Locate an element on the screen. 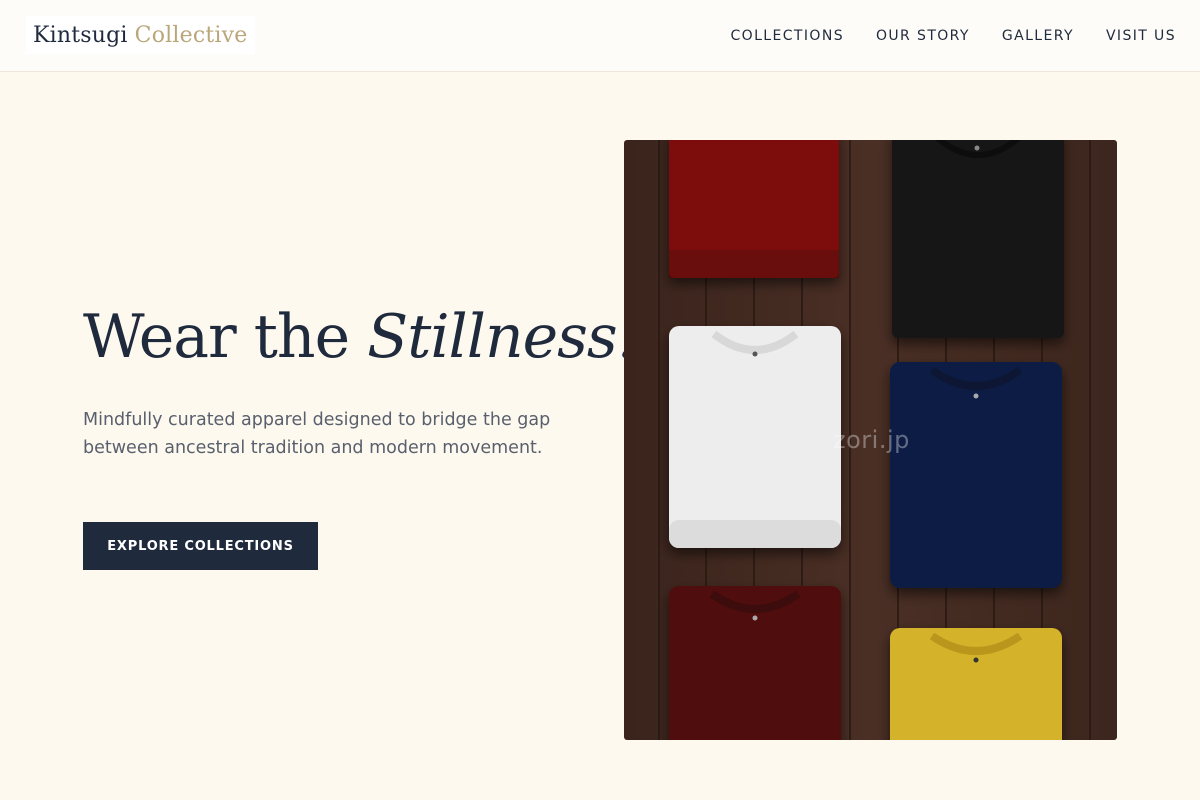 This screenshot has width=1200, height=800. image-watermark: zori.jp is located at coordinates (871, 440).